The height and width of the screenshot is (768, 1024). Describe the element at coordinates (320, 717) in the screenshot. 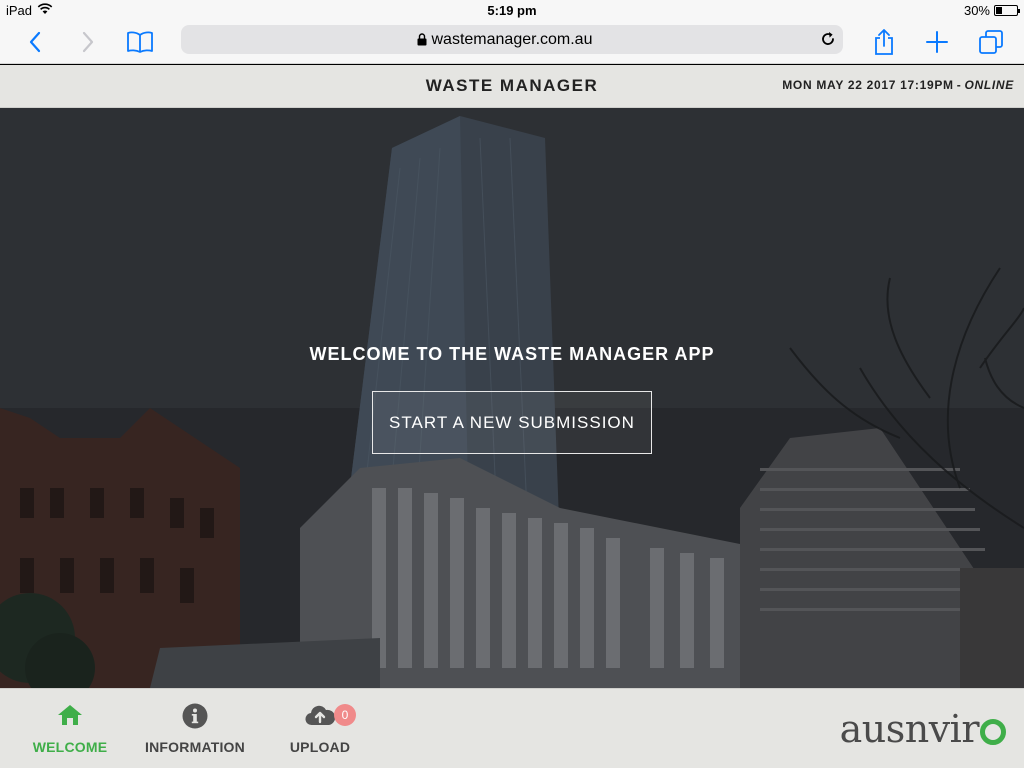

I see `cloud-upload-icon` at that location.